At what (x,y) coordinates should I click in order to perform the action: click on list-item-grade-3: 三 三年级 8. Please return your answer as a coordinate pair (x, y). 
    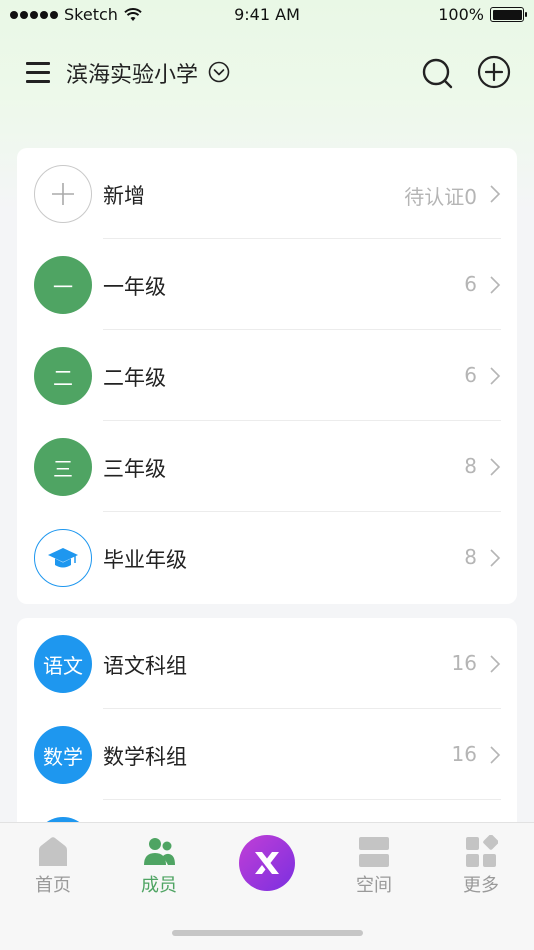
    Looking at the image, I should click on (267, 466).